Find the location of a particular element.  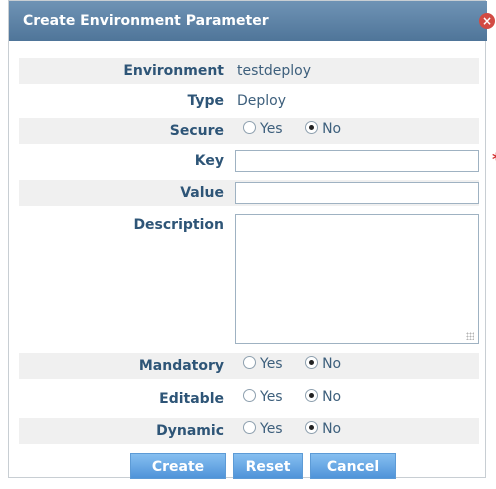

dialog-title: Create Environment Parameter is located at coordinates (146, 21).